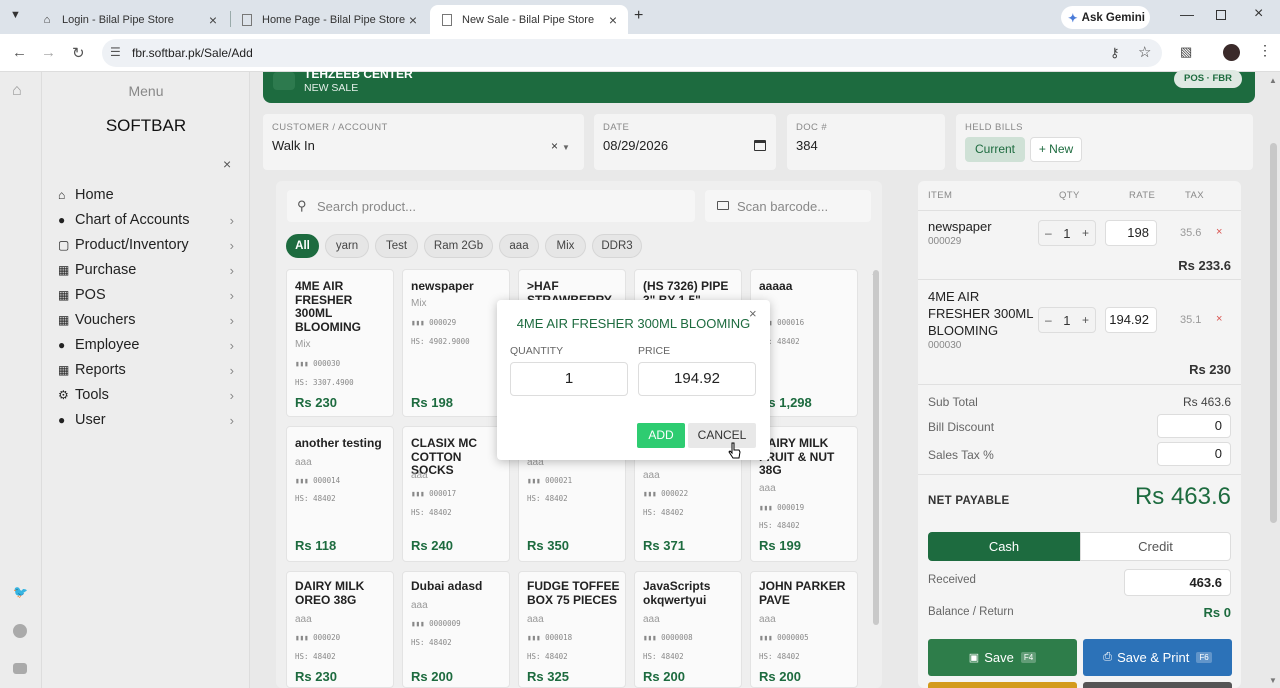 This screenshot has width=1280, height=688. What do you see at coordinates (146, 345) in the screenshot?
I see `sidebar-item-employee: ● Employee ›` at bounding box center [146, 345].